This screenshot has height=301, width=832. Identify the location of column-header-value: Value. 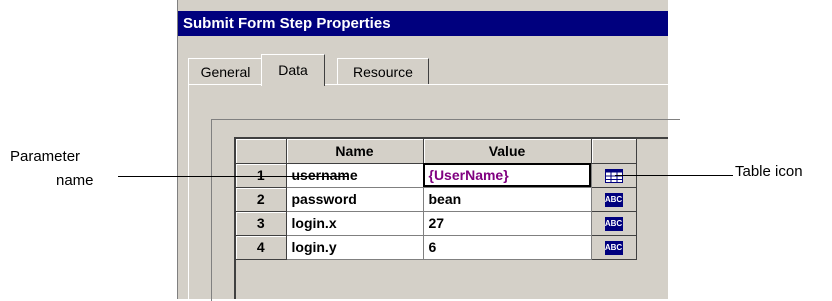
(507, 151).